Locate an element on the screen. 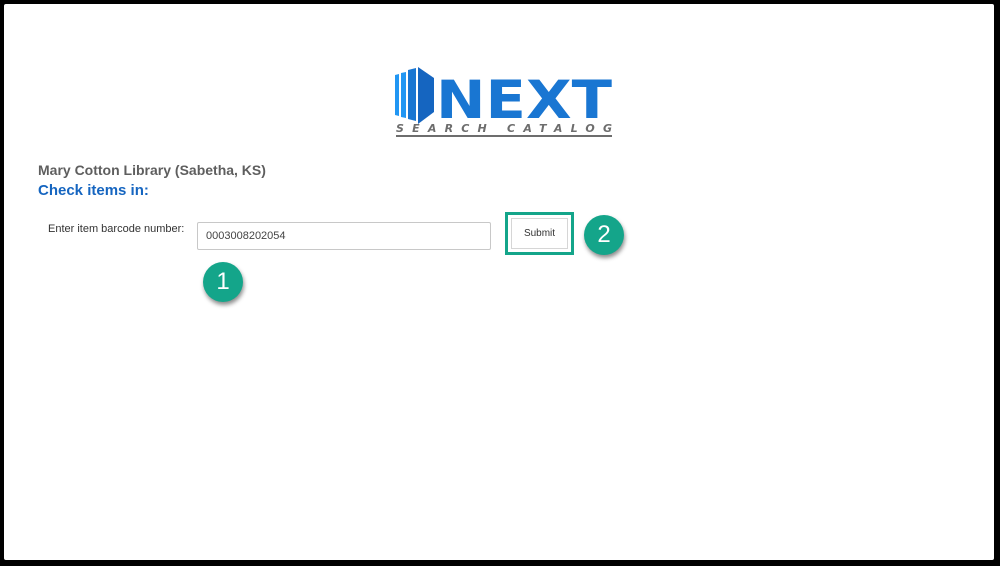 This screenshot has width=1000, height=566. library-name: Mary Cotton Library (Sabetha, KS) is located at coordinates (152, 170).